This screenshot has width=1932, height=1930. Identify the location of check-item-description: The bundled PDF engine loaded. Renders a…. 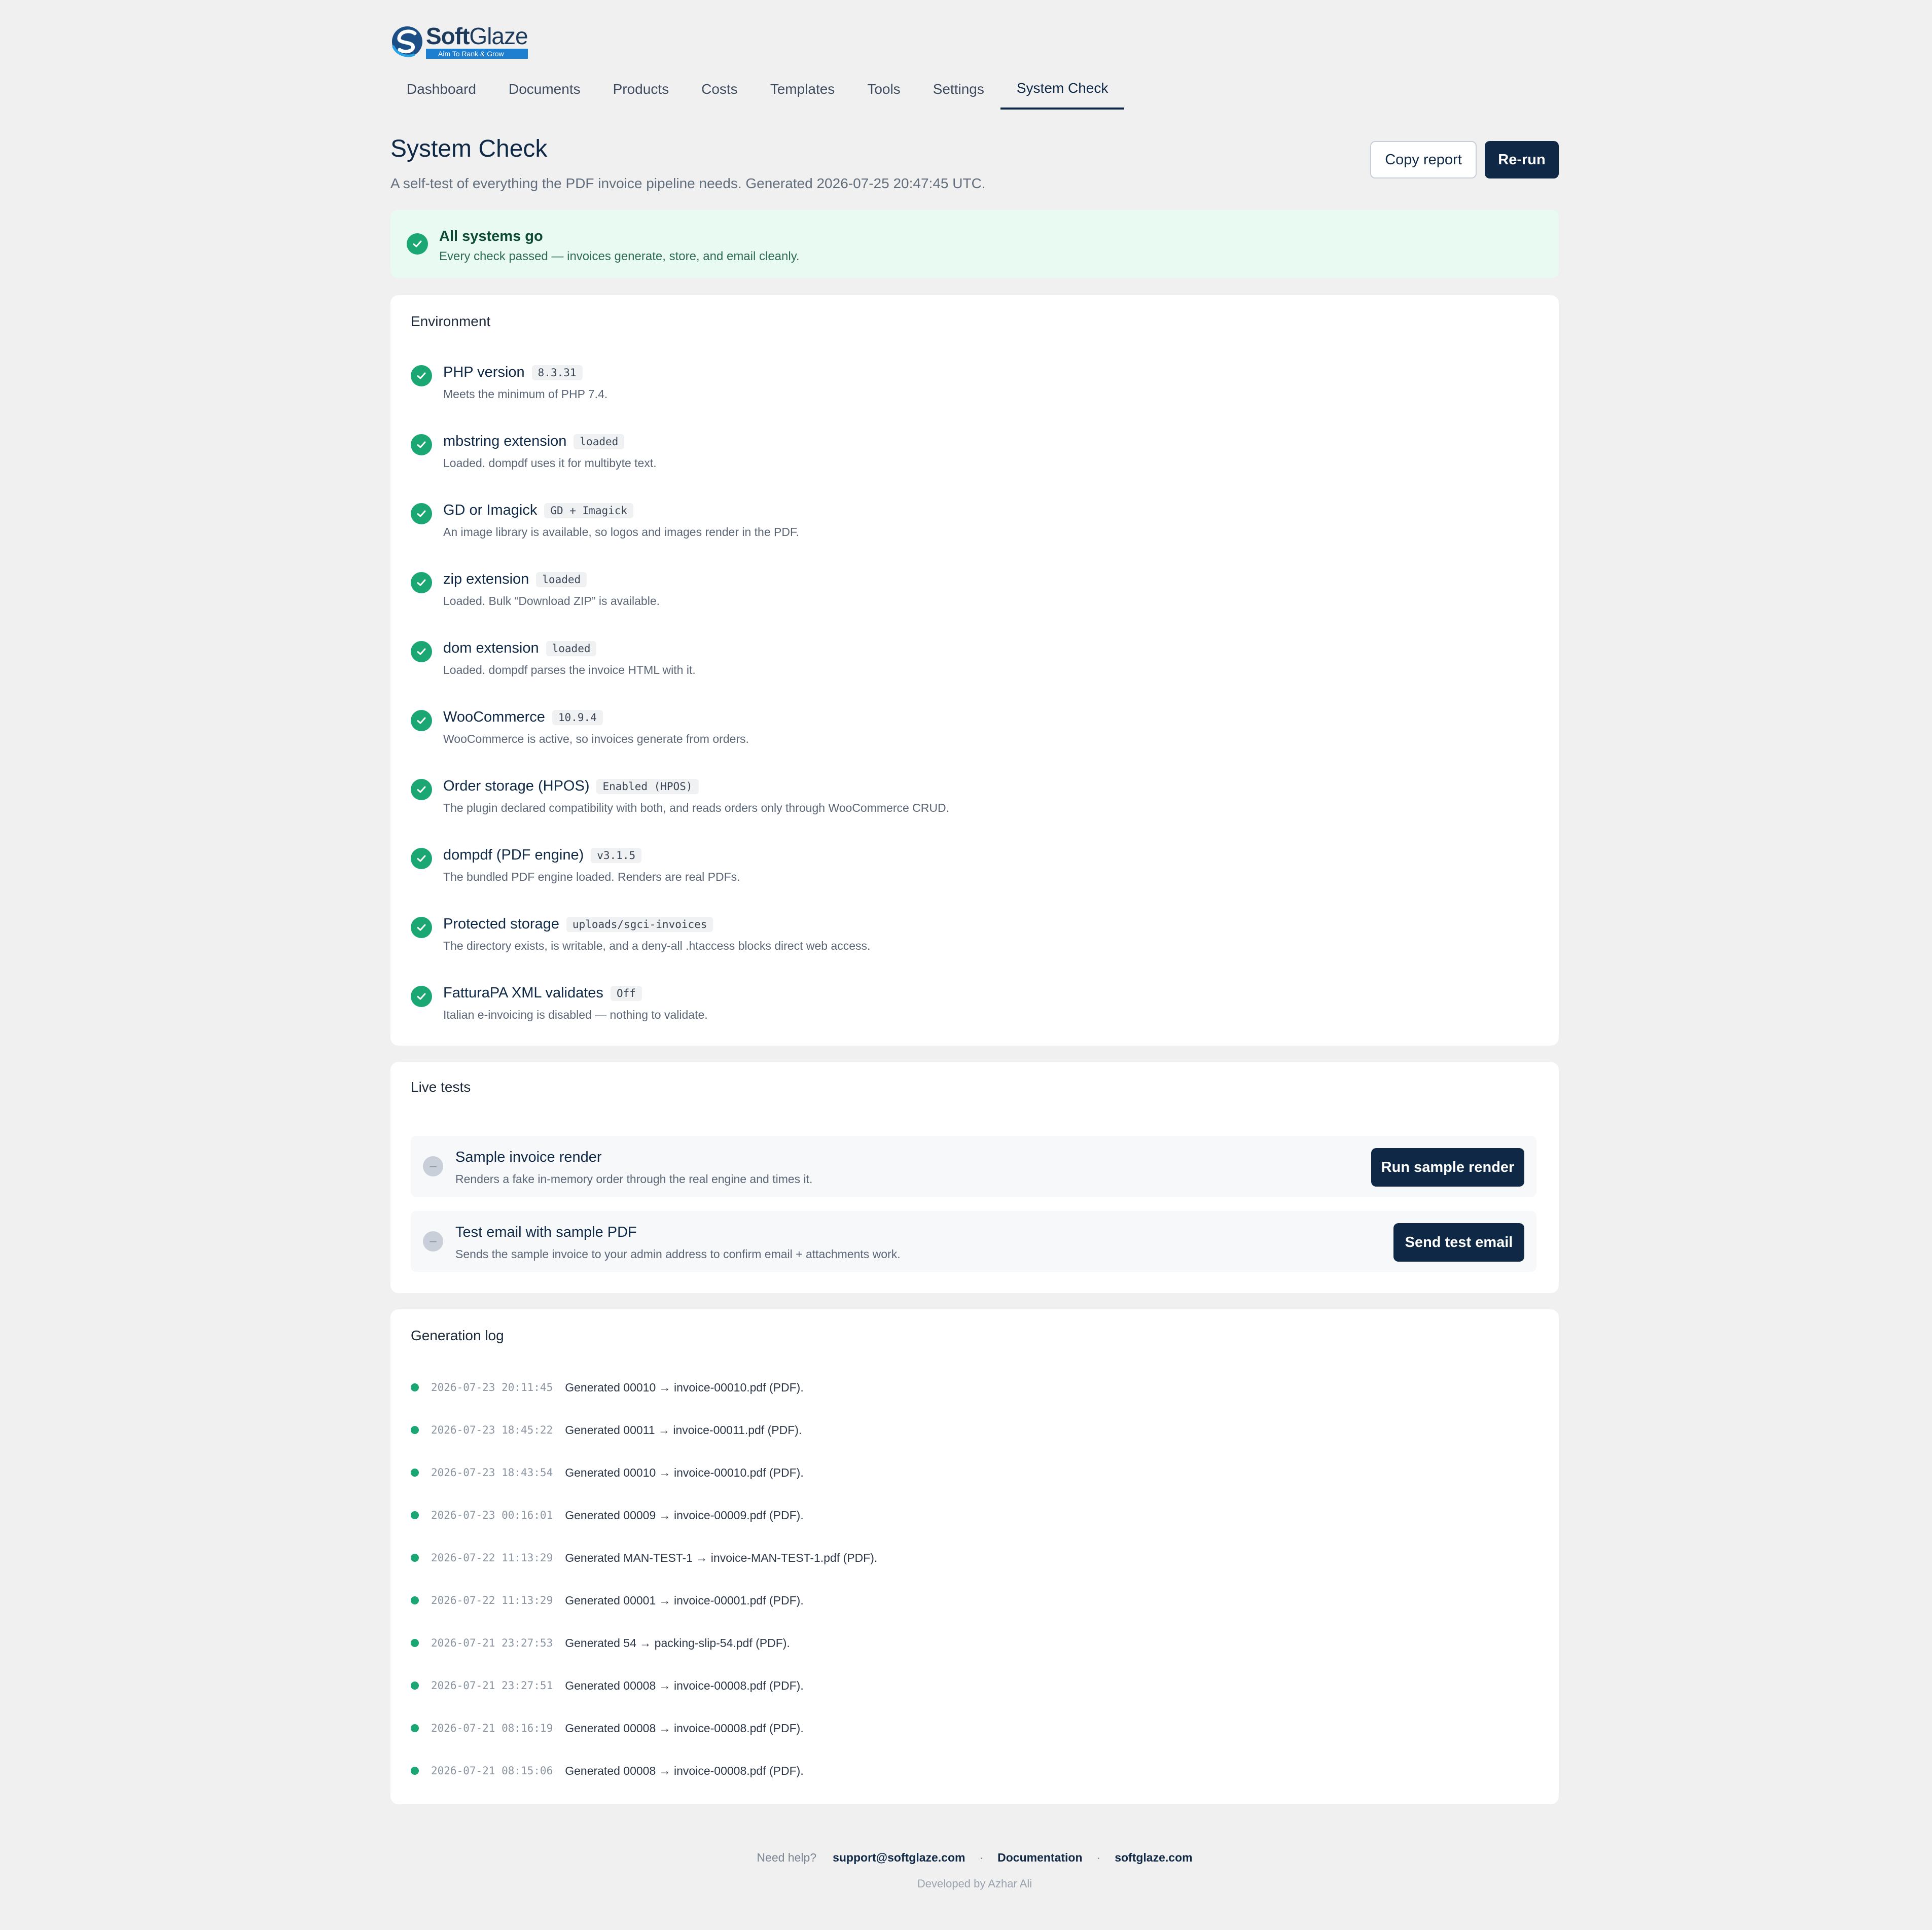
(591, 877).